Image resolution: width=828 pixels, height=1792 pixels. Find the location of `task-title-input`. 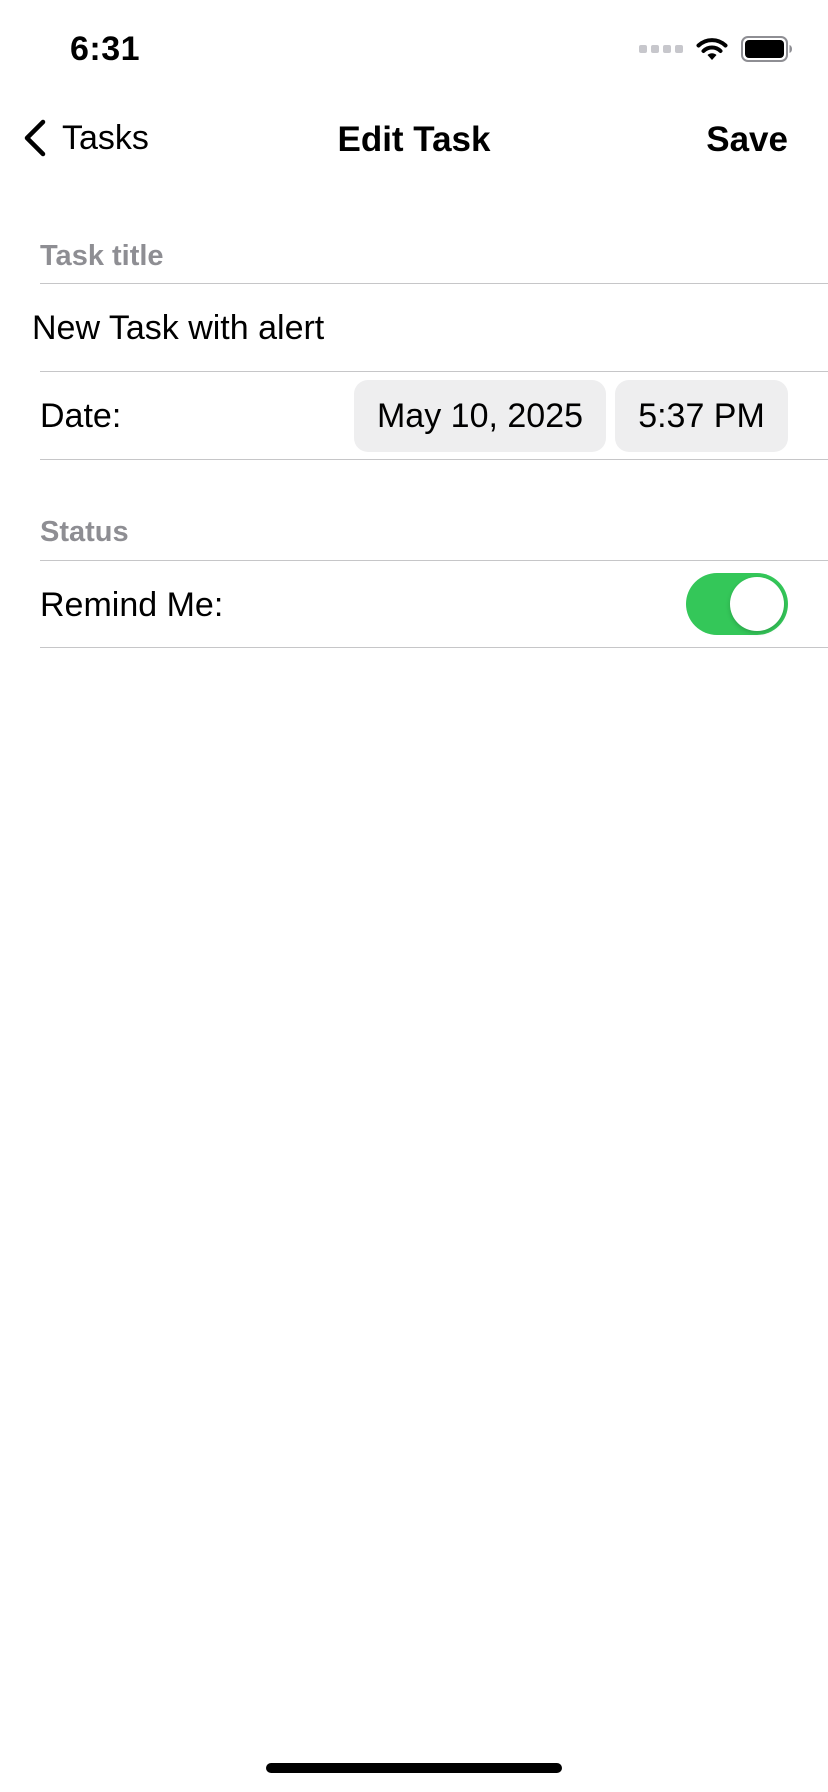

task-title-input is located at coordinates (412, 328).